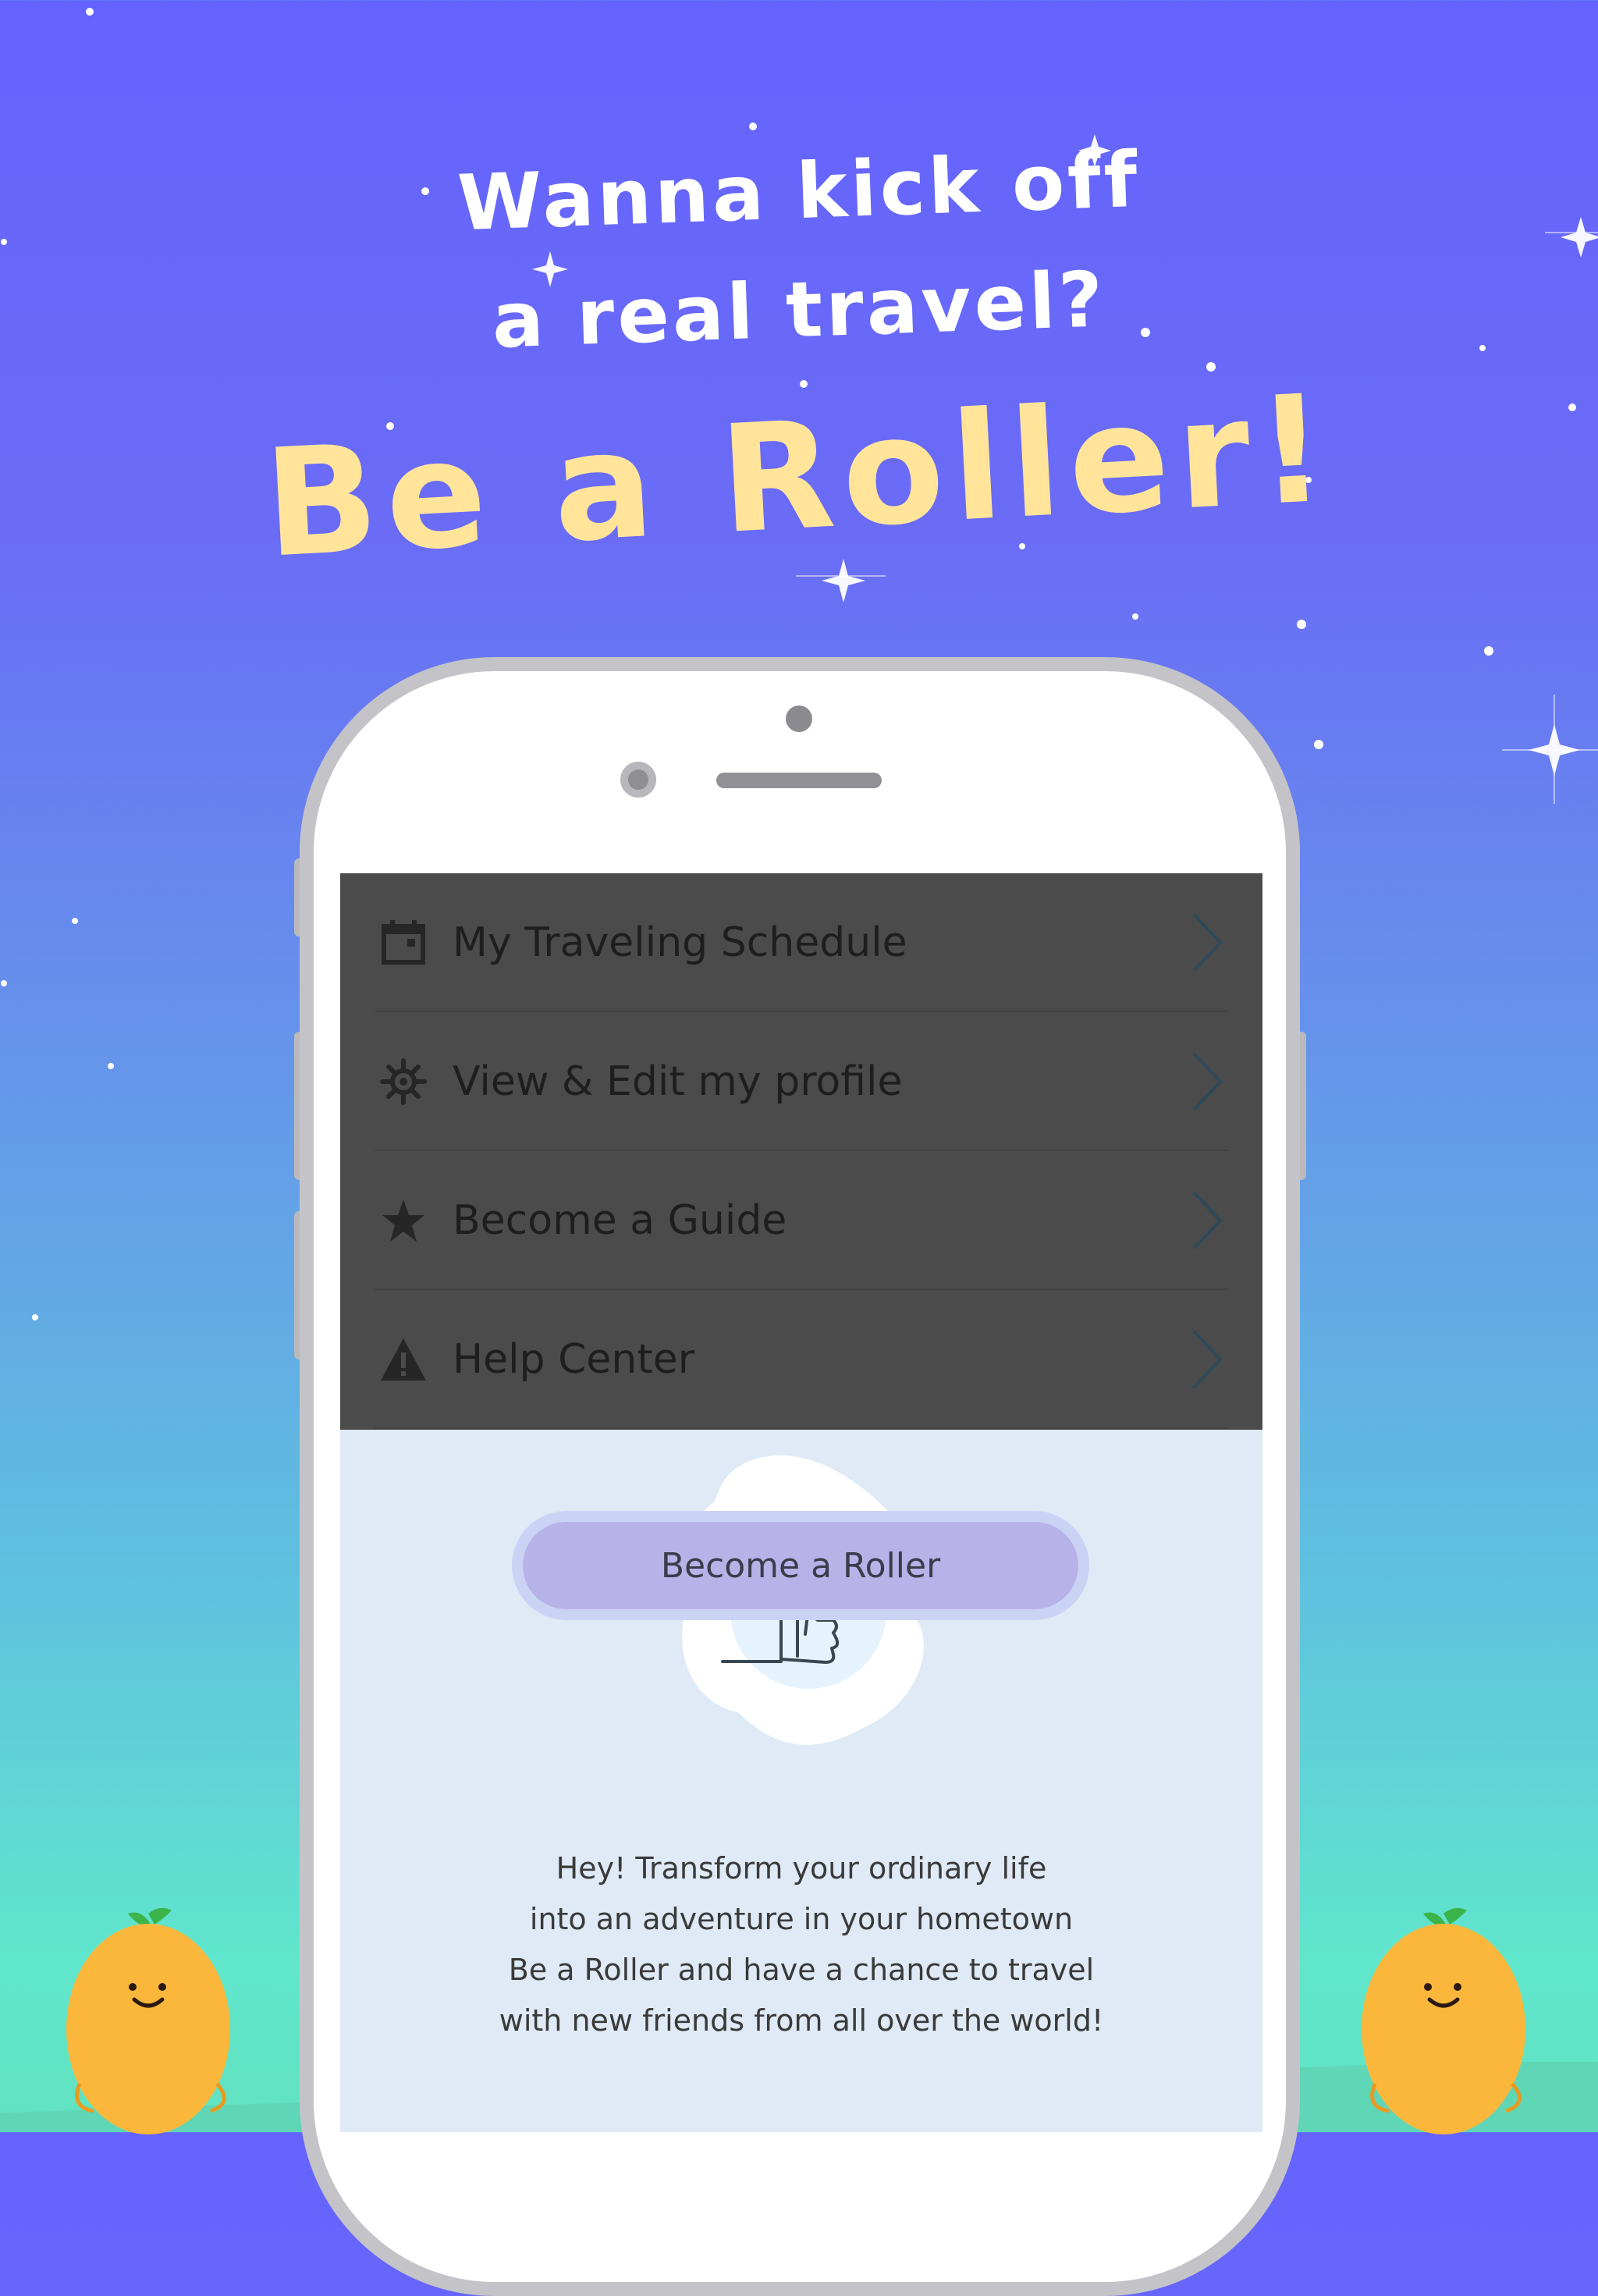 The image size is (1598, 2296). Describe the element at coordinates (678, 1081) in the screenshot. I see `menu-item-label: View & Edit my profile` at that location.